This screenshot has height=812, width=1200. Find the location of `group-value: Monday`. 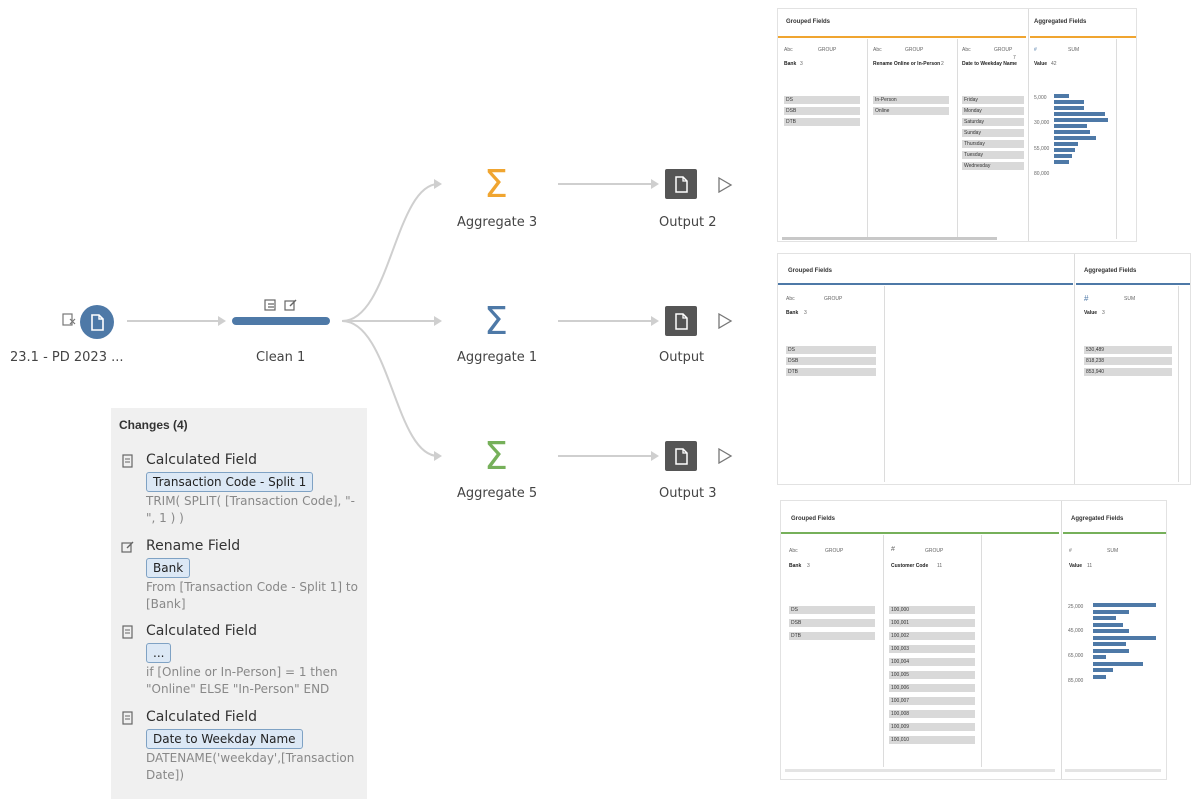

group-value: Monday is located at coordinates (993, 111).